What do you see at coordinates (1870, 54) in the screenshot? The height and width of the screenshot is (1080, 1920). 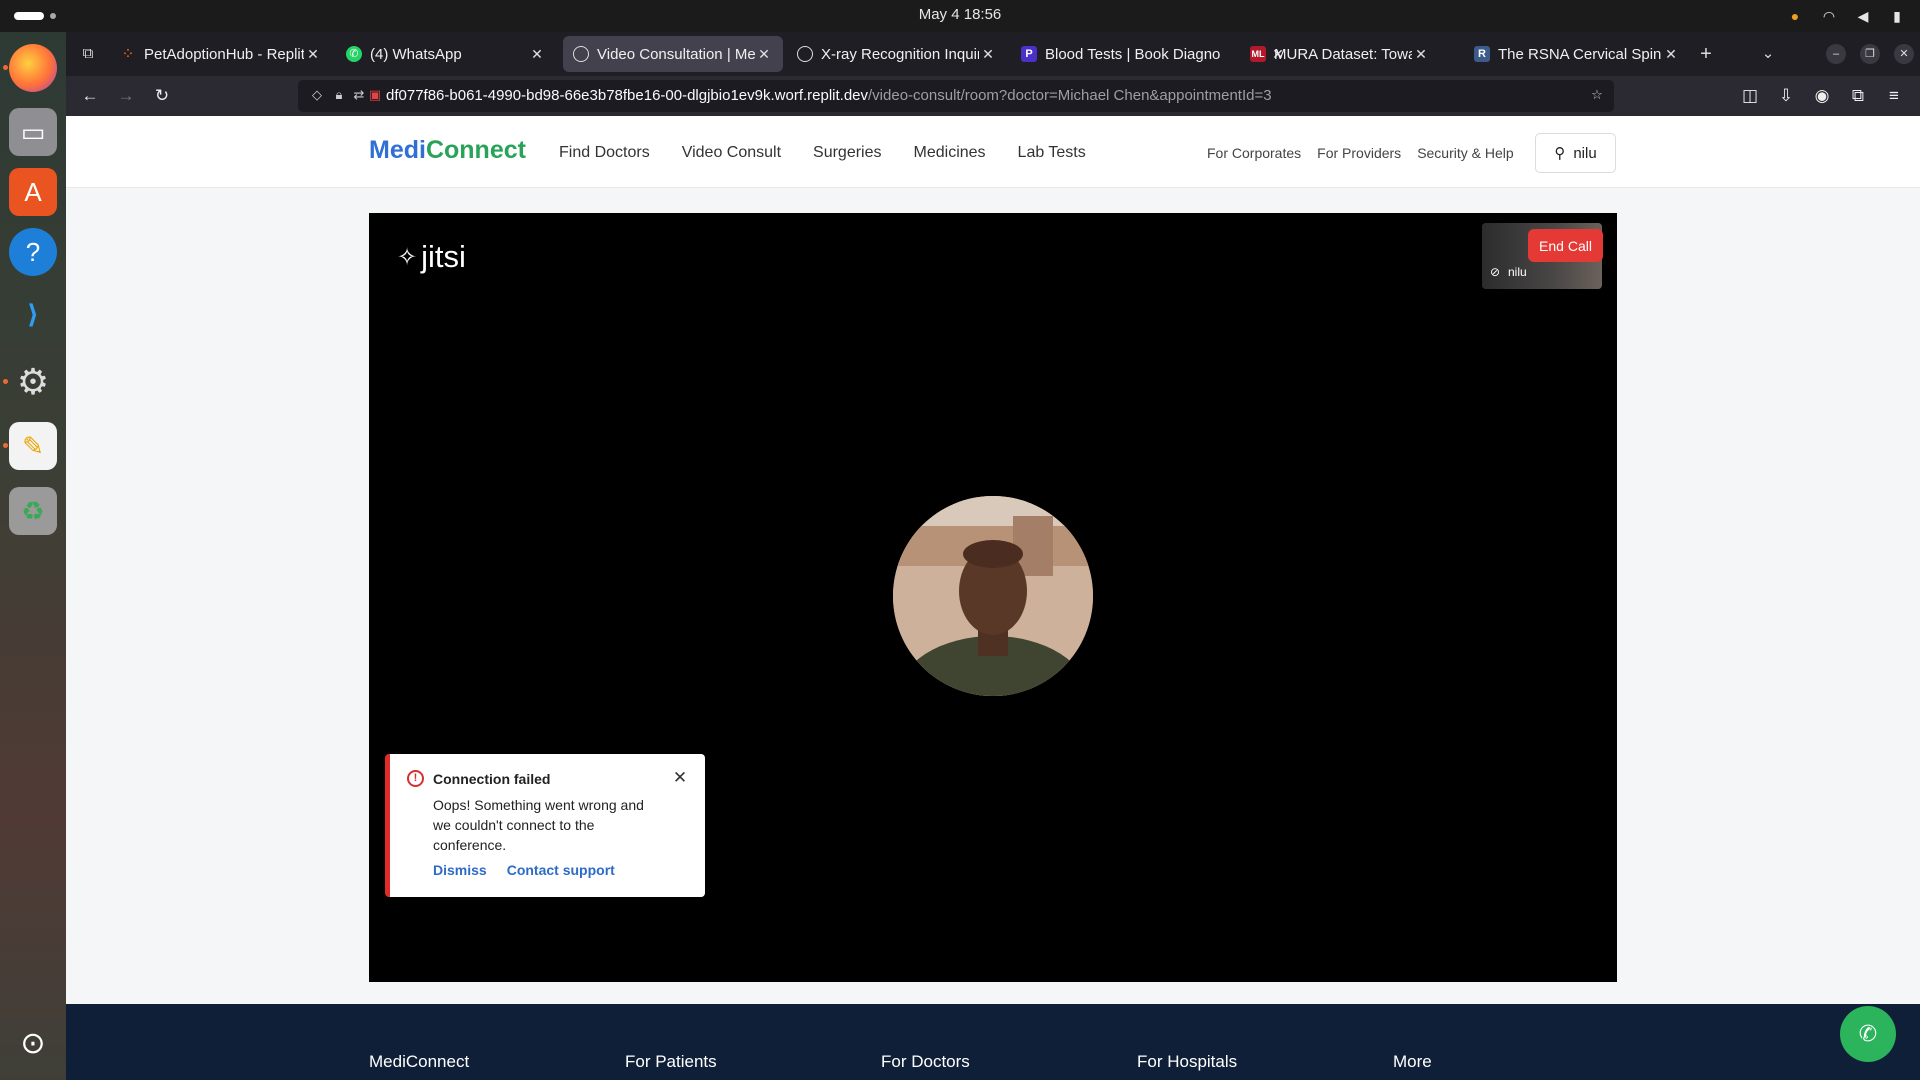 I see `restore-icon: ❐` at bounding box center [1870, 54].